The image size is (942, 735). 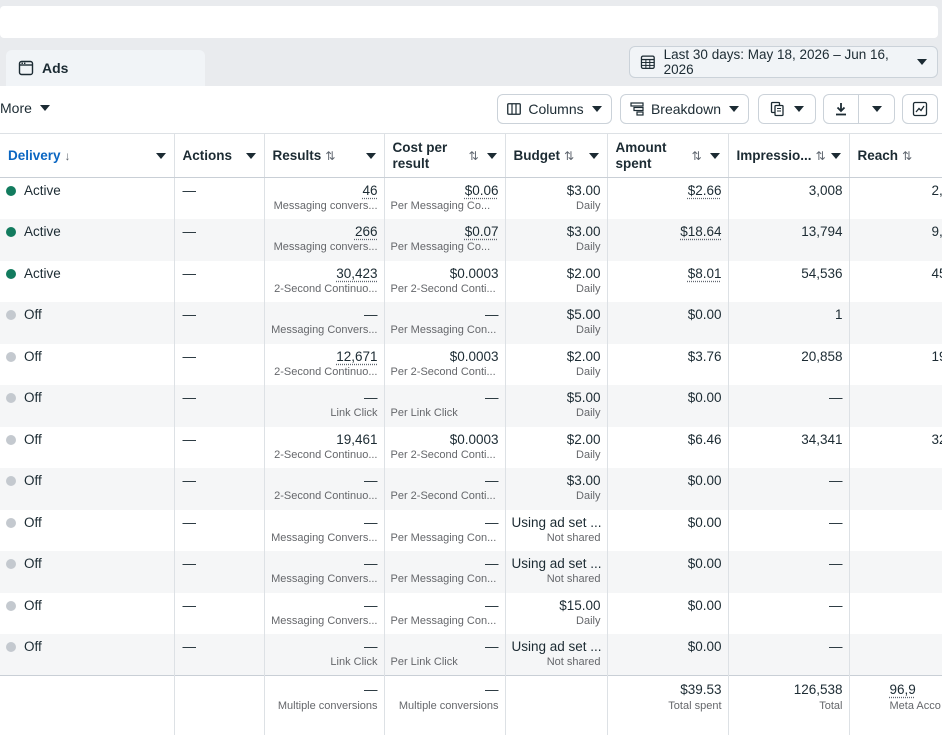 I want to click on results-value: 46, so click(x=369, y=190).